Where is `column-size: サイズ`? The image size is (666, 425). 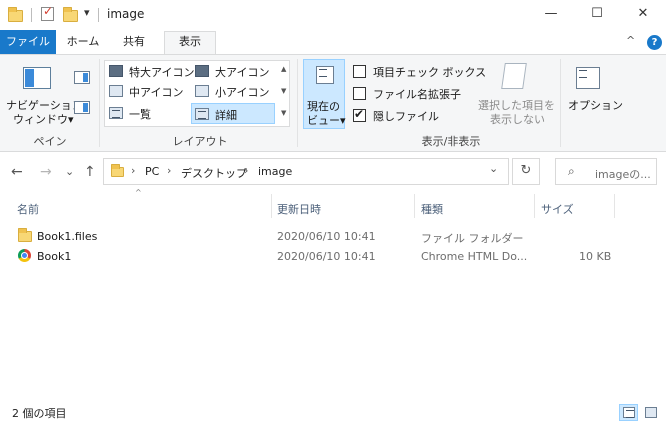 column-size: サイズ is located at coordinates (557, 209).